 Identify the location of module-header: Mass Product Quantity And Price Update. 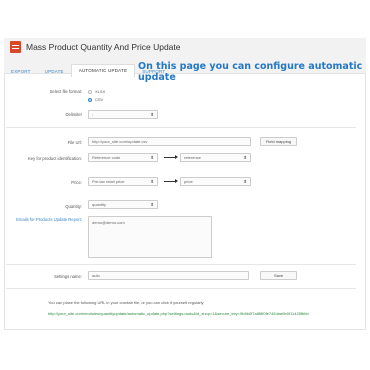
(95, 47).